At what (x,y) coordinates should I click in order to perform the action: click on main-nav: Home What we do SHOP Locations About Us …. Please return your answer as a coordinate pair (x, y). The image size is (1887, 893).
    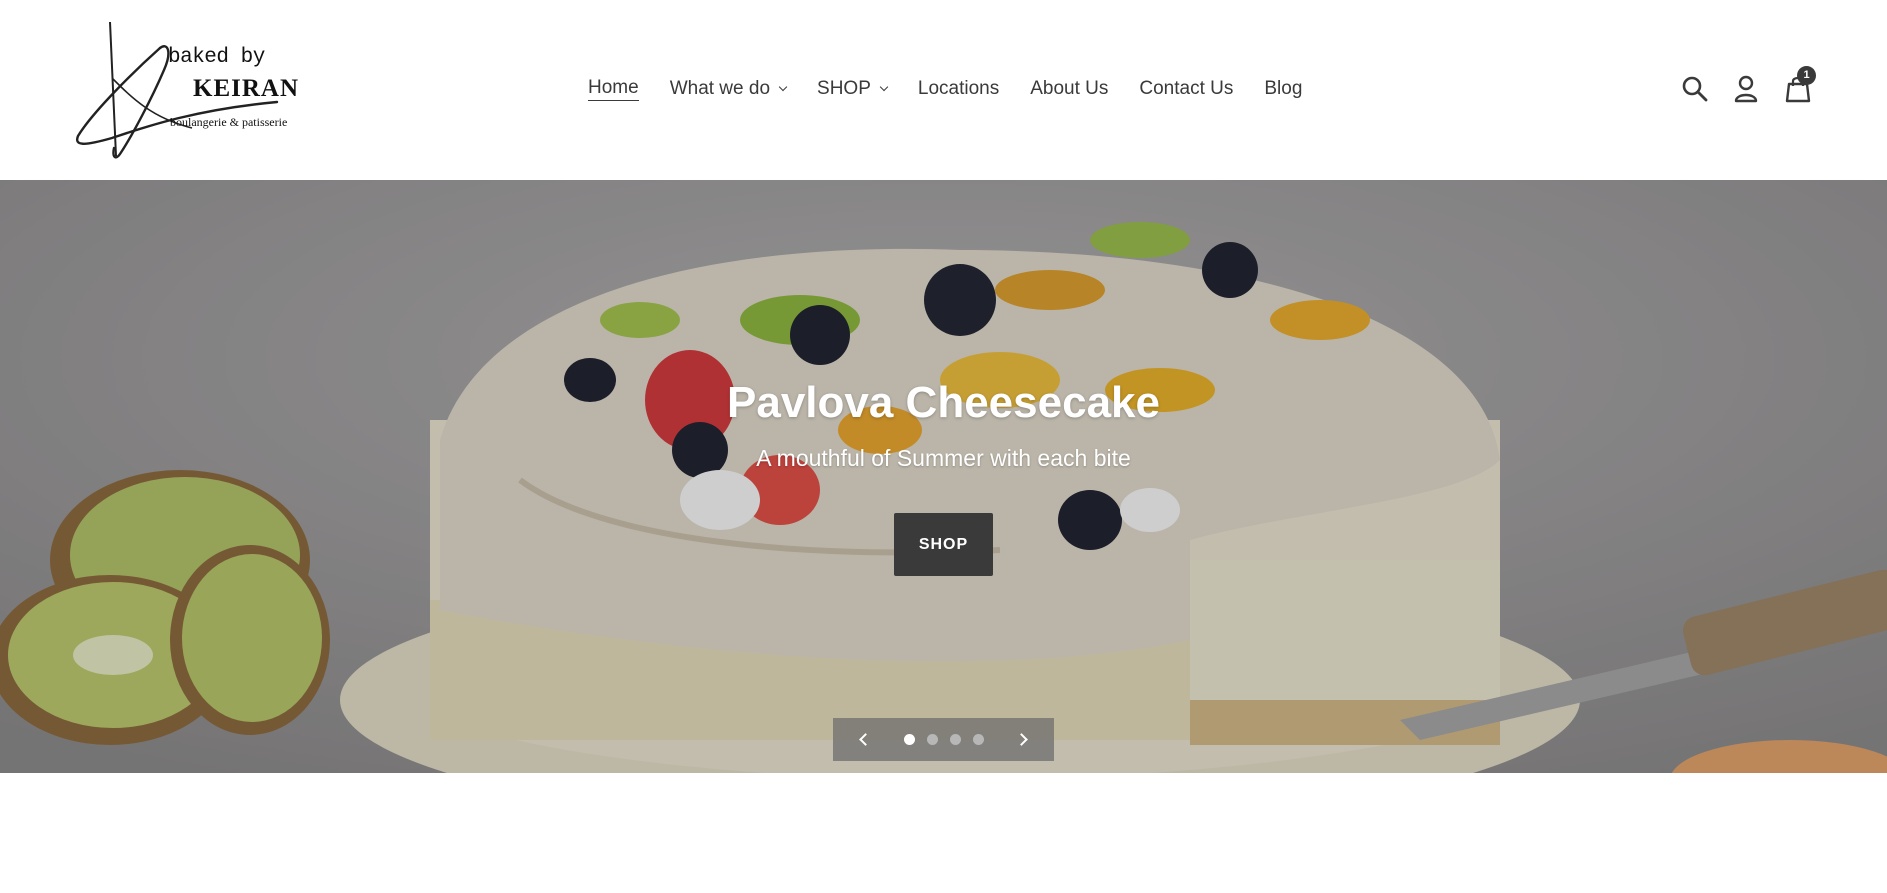
    Looking at the image, I should click on (960, 89).